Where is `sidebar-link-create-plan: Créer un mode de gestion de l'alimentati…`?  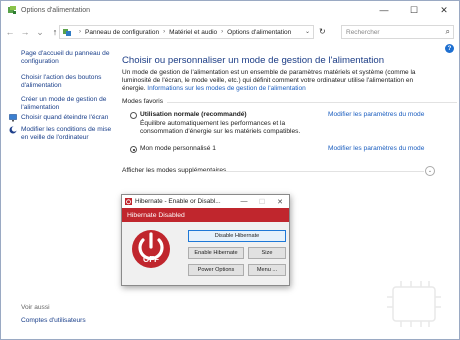 sidebar-link-create-plan: Créer un mode de gestion de l'alimentati… is located at coordinates (67, 104).